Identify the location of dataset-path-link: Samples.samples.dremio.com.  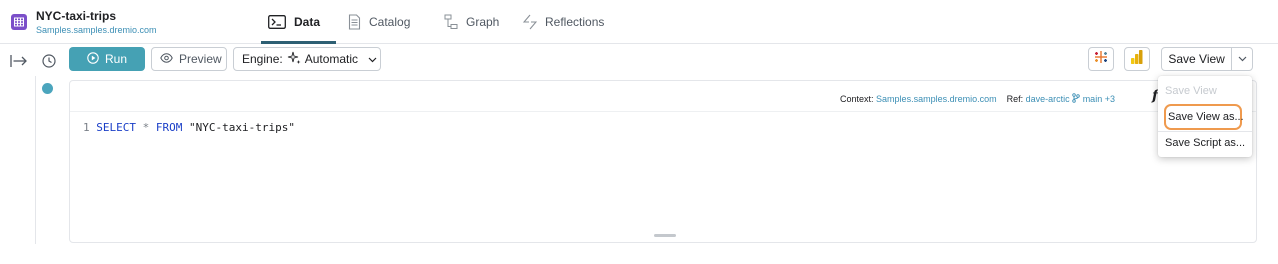
(96, 30).